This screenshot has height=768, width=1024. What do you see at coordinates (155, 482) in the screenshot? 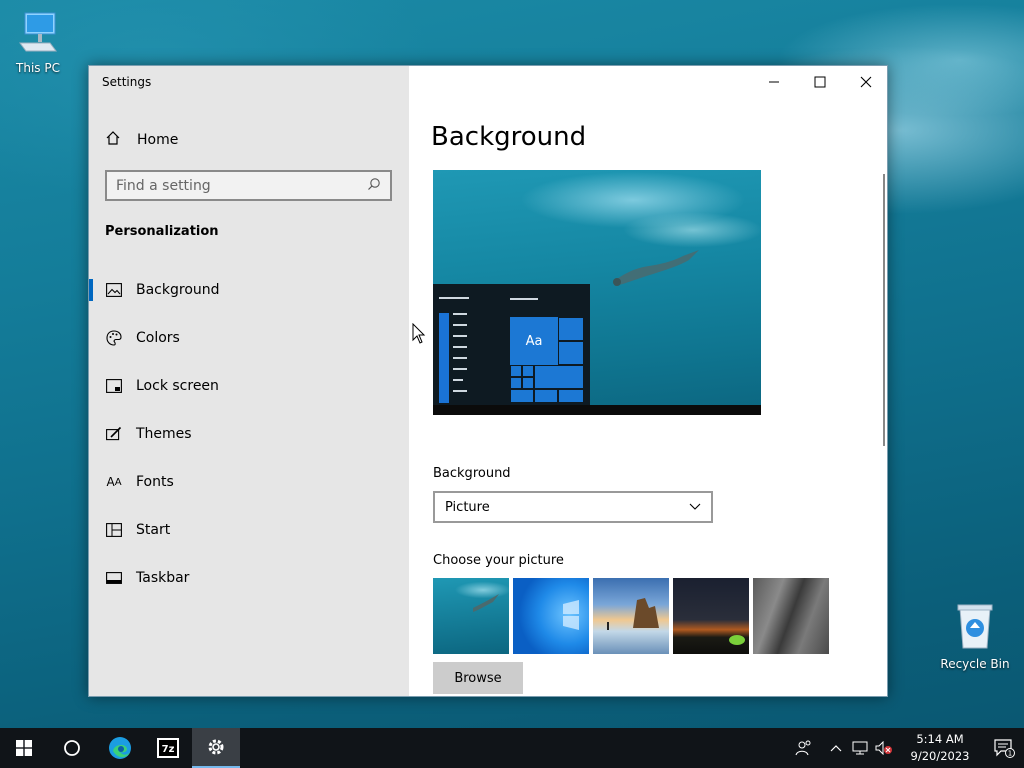
I see `sidebar-item-label: Fonts` at bounding box center [155, 482].